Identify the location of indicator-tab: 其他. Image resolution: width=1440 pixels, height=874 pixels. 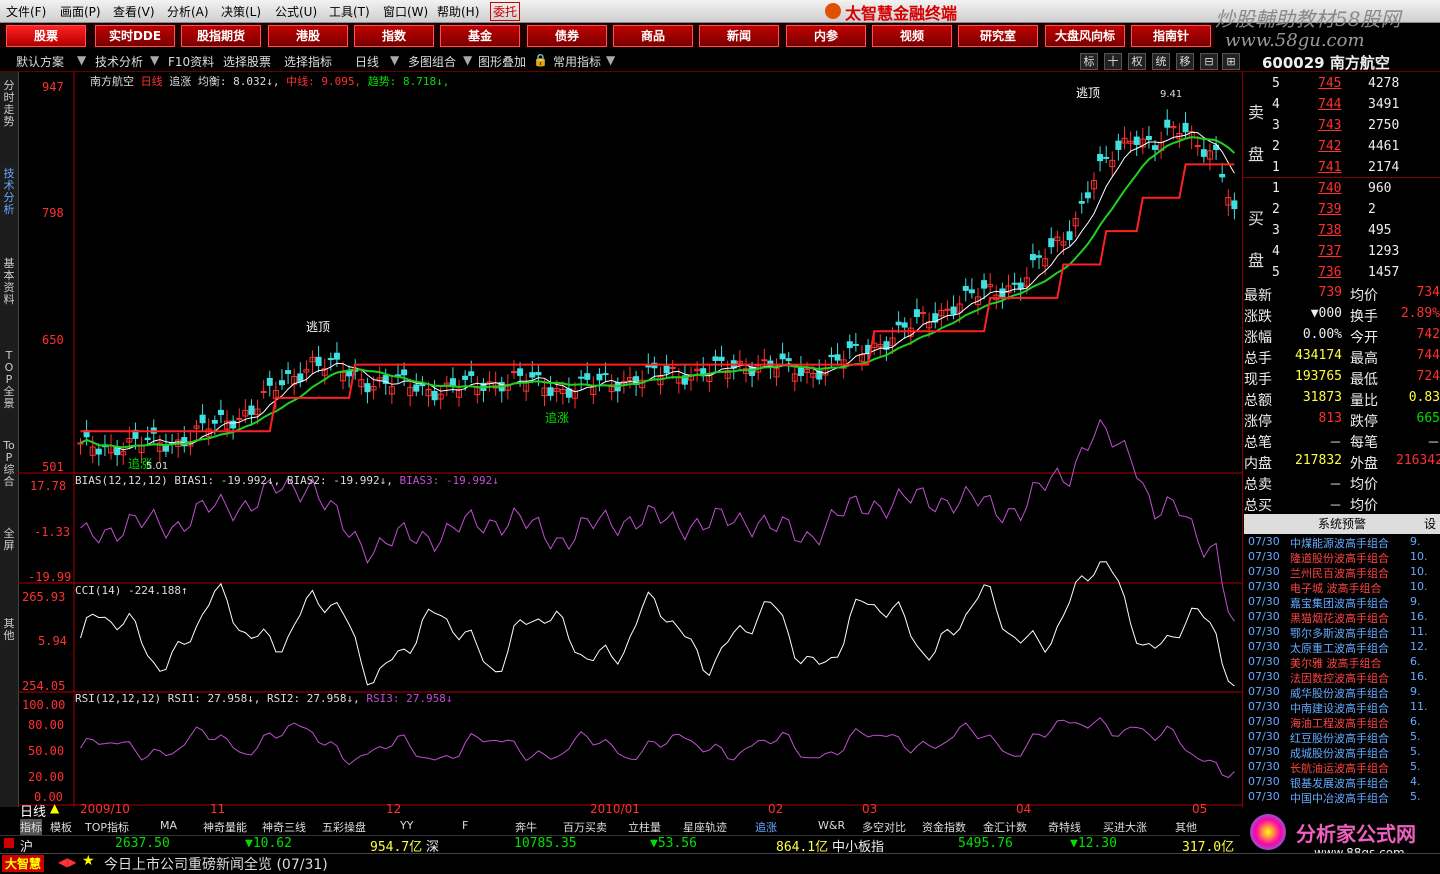
(1186, 827).